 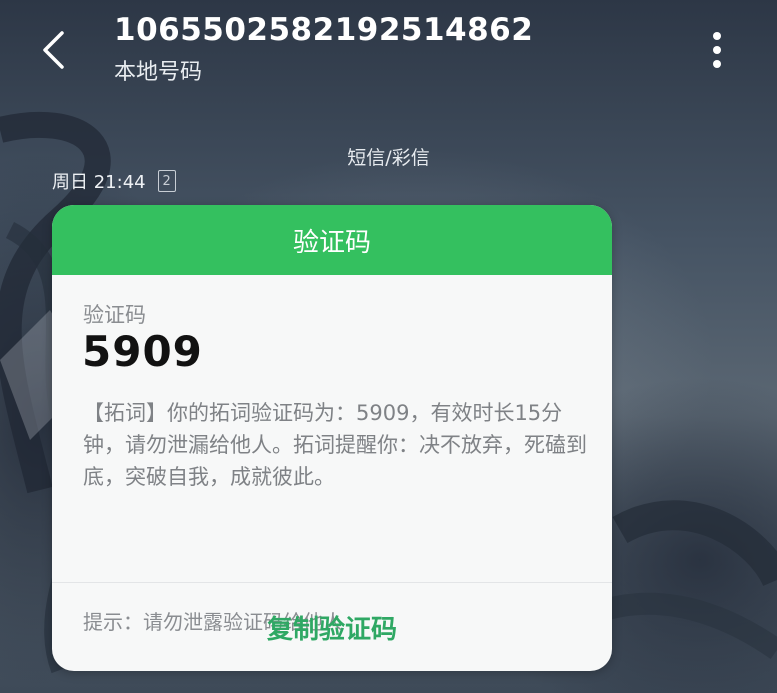 What do you see at coordinates (717, 36) in the screenshot?
I see `more-vertical-icon` at bounding box center [717, 36].